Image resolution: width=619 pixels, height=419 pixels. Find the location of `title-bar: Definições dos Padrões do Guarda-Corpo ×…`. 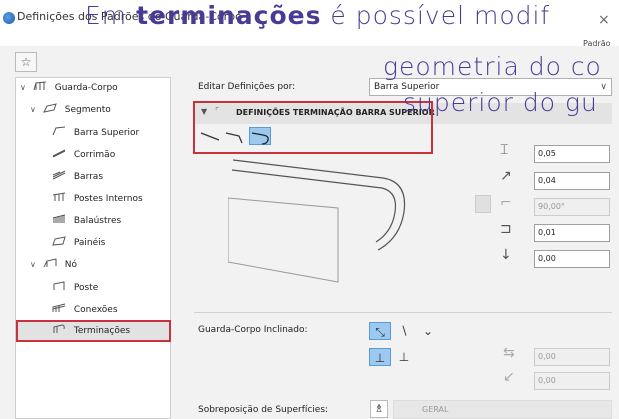

title-bar: Definições dos Padrões do Guarda-Corpo ×… is located at coordinates (309, 24).